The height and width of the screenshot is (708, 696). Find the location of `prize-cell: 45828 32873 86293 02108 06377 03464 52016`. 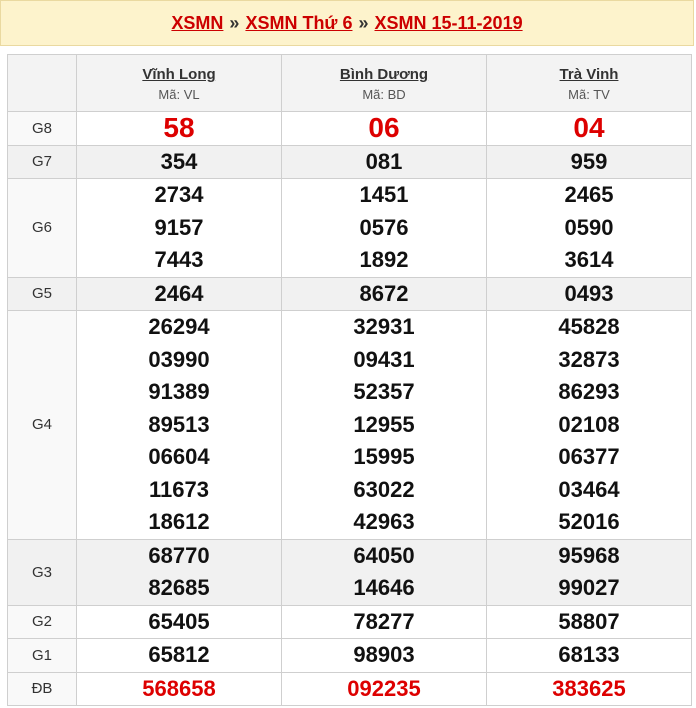

prize-cell: 45828 32873 86293 02108 06377 03464 52016 is located at coordinates (589, 425).